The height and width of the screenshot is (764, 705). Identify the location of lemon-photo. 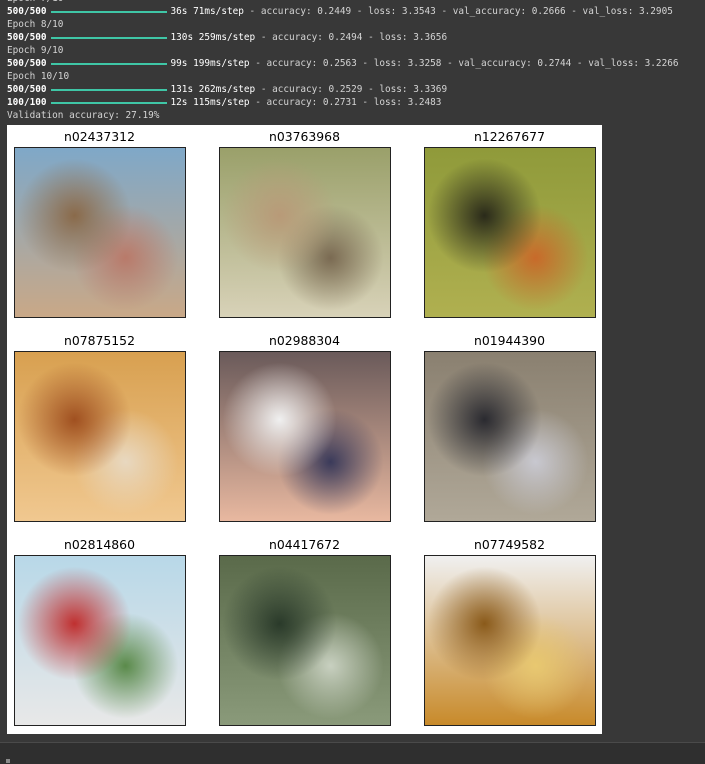
(510, 640).